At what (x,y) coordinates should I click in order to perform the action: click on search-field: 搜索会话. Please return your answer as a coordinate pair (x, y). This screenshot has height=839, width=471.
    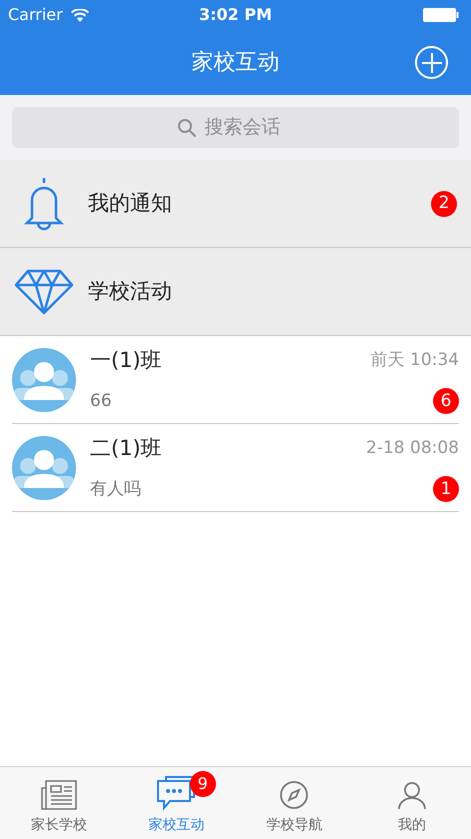
    Looking at the image, I should click on (249, 127).